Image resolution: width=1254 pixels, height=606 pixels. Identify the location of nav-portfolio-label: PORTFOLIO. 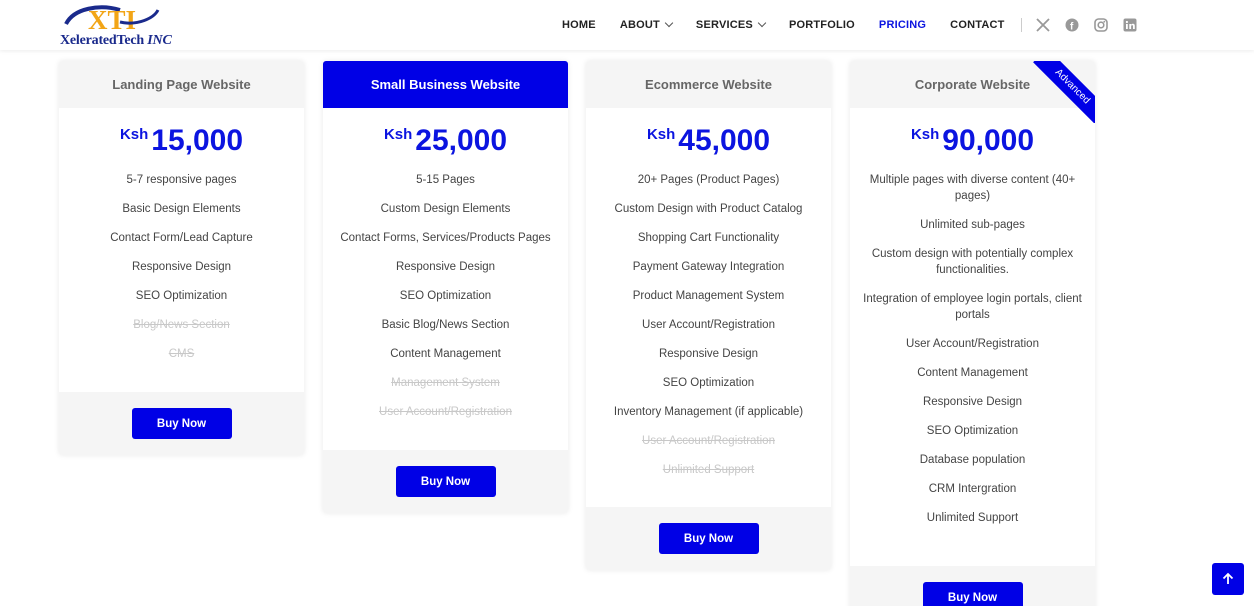
(821, 24).